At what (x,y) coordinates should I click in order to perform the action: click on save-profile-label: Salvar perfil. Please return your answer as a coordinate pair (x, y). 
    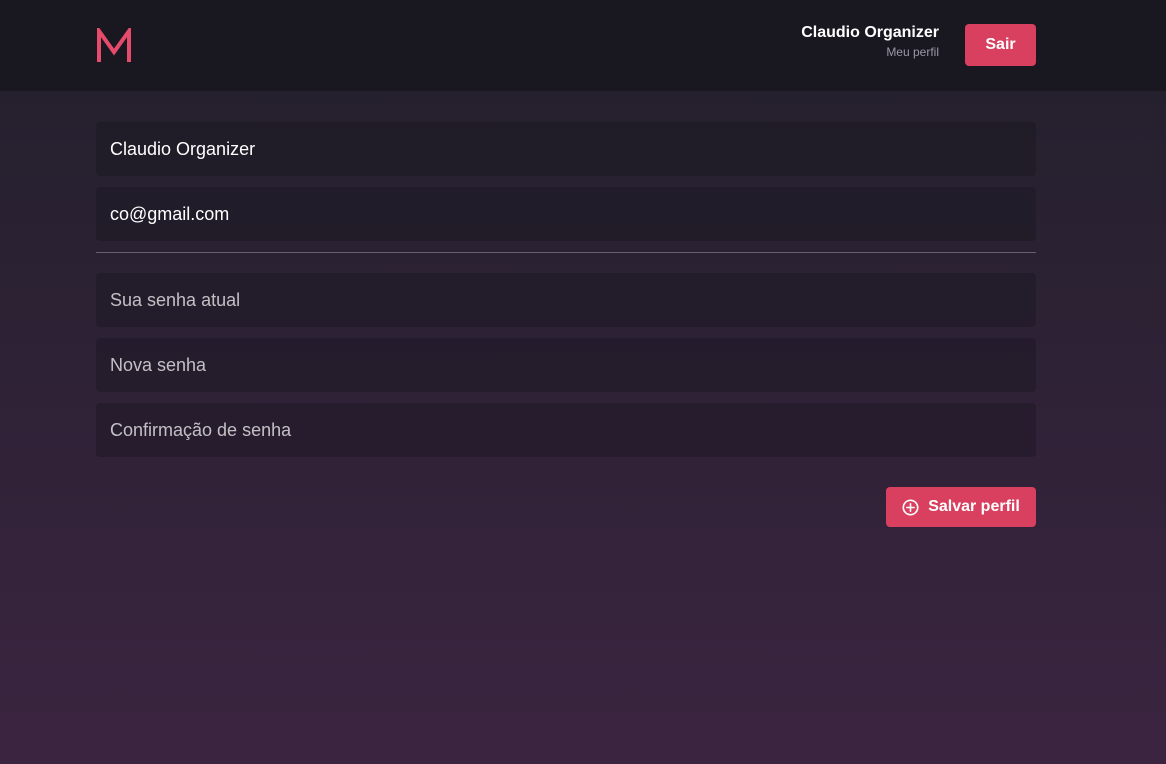
    Looking at the image, I should click on (974, 506).